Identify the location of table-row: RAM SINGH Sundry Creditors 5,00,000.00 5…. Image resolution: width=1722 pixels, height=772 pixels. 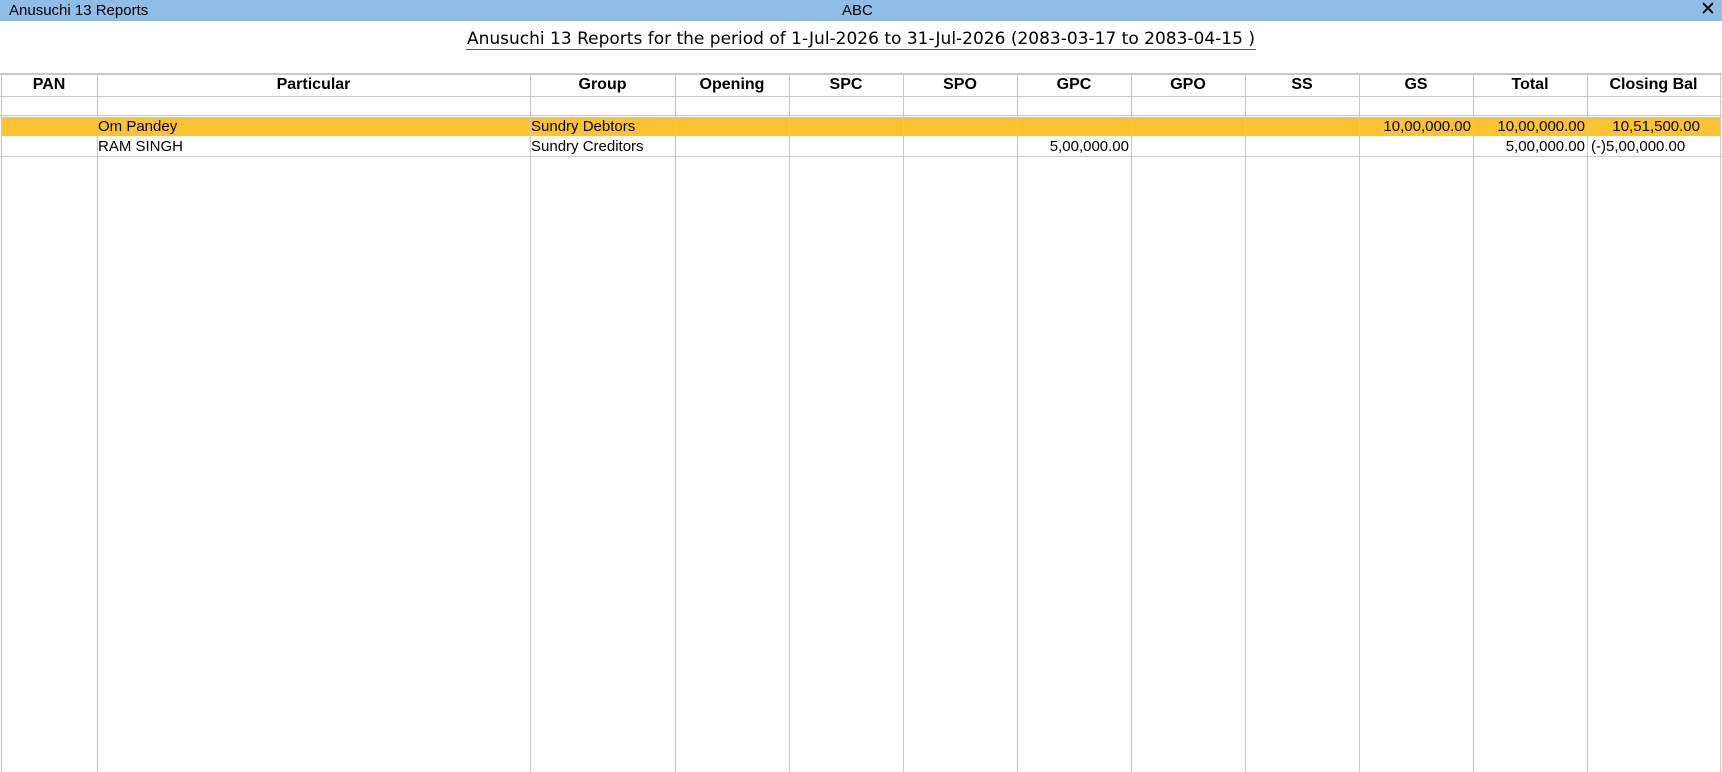
(861, 146).